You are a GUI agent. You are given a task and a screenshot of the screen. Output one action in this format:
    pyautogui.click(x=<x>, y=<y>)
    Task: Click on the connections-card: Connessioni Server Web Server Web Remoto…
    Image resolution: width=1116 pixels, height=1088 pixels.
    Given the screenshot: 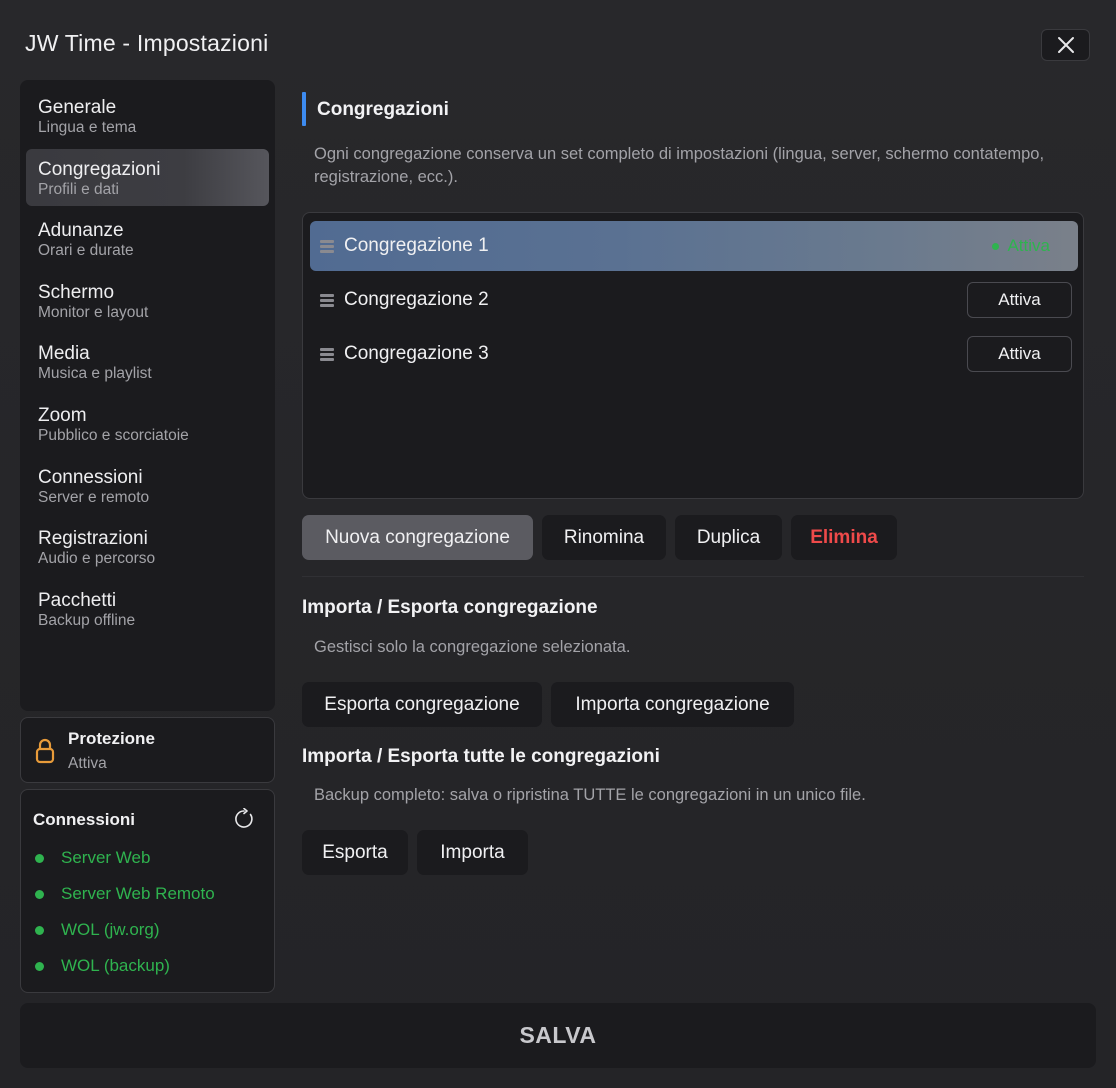 What is the action you would take?
    pyautogui.click(x=147, y=891)
    